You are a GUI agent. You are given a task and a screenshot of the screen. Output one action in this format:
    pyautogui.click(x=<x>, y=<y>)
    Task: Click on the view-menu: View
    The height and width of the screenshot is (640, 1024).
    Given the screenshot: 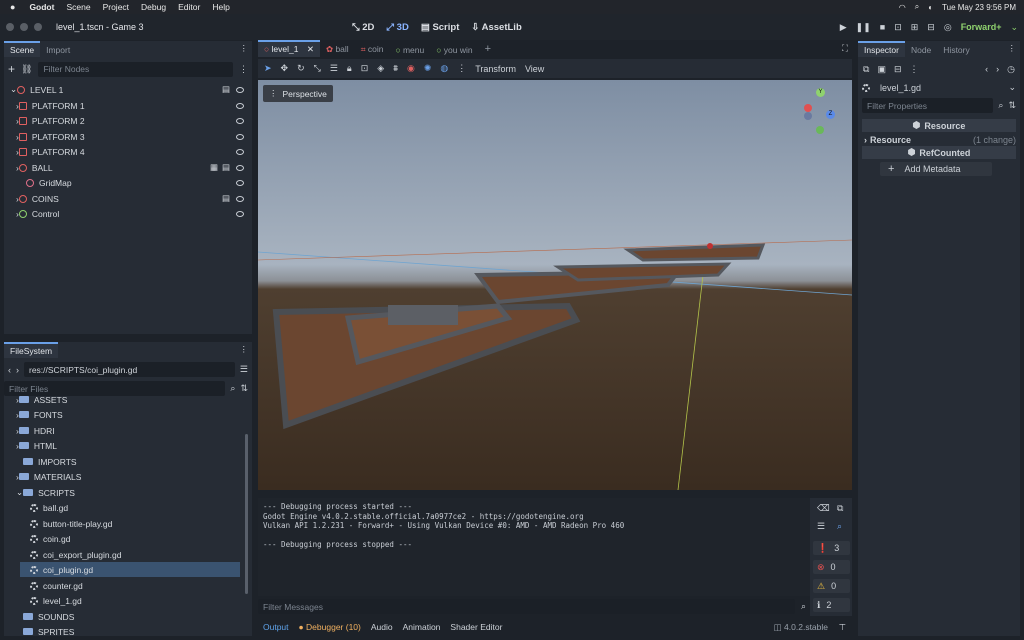 What is the action you would take?
    pyautogui.click(x=534, y=69)
    